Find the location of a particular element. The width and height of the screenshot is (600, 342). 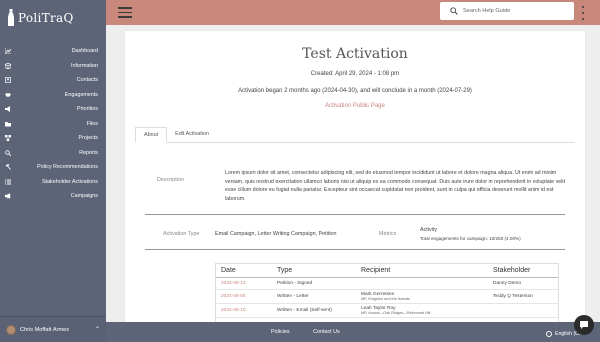

sidebar-item-stakeholder-activations: Stakeholder Activations is located at coordinates (53, 182).